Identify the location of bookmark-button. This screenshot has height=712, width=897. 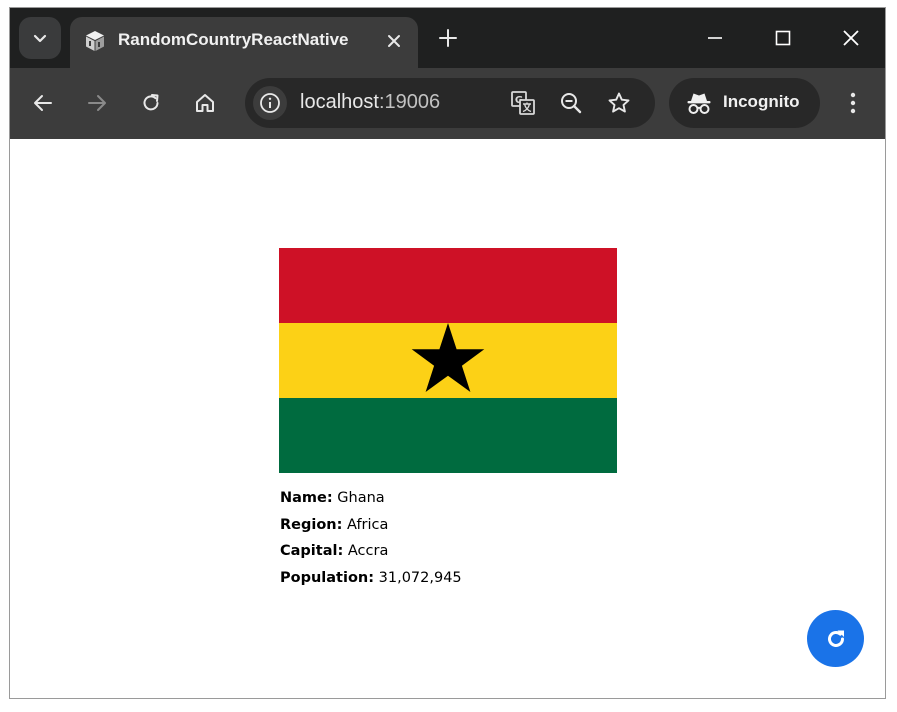
(619, 103).